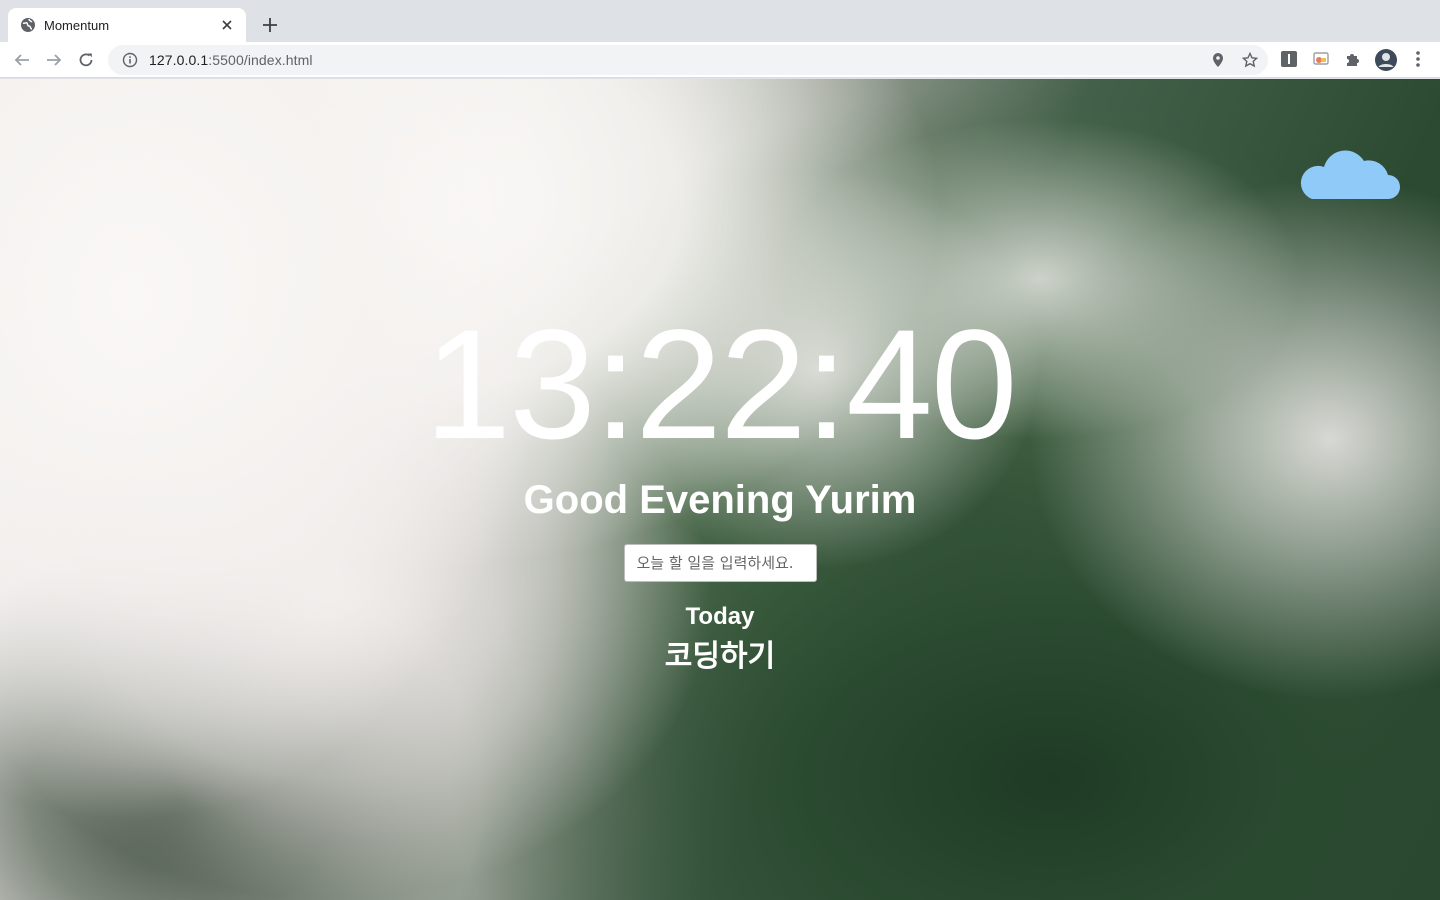  What do you see at coordinates (1289, 59) in the screenshot?
I see `extension-reader-icon` at bounding box center [1289, 59].